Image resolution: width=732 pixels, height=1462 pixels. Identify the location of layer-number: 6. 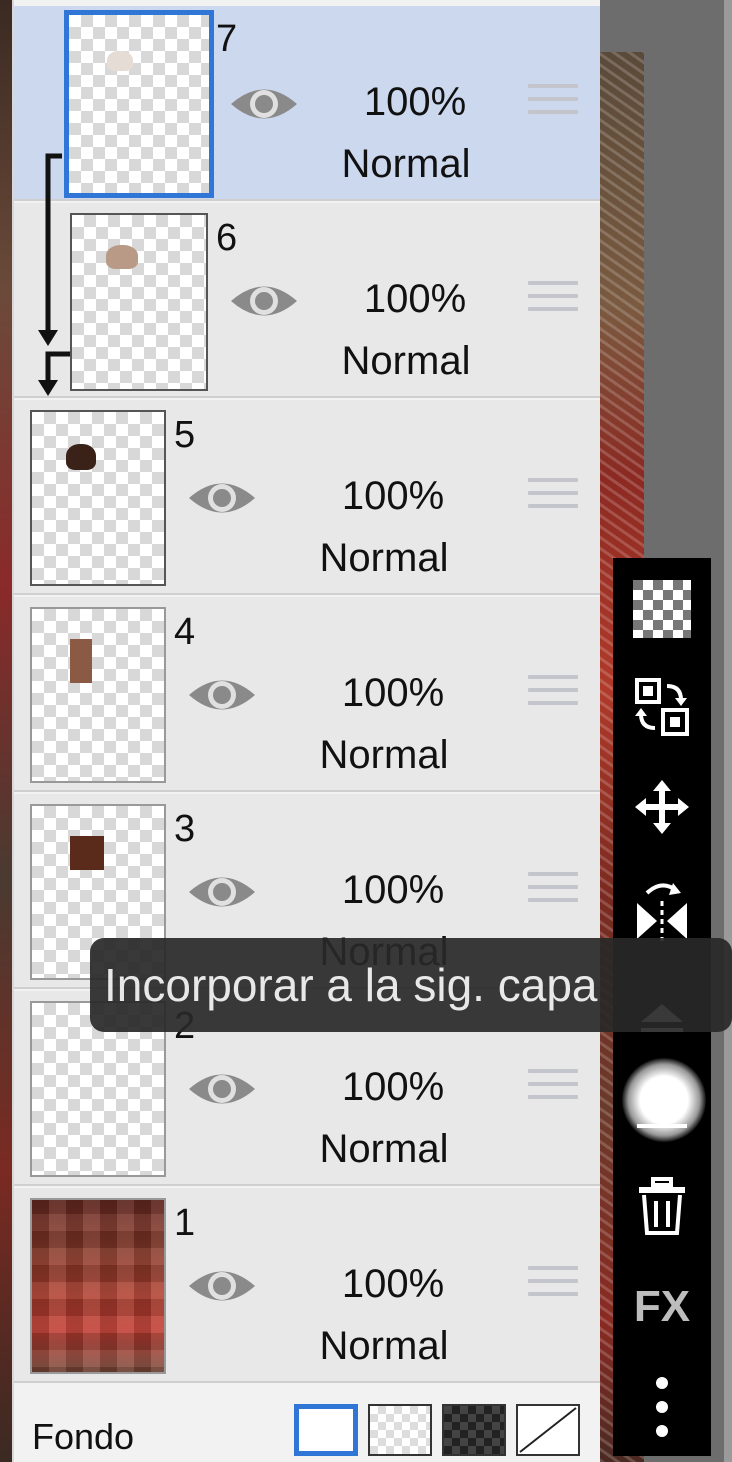
(227, 238).